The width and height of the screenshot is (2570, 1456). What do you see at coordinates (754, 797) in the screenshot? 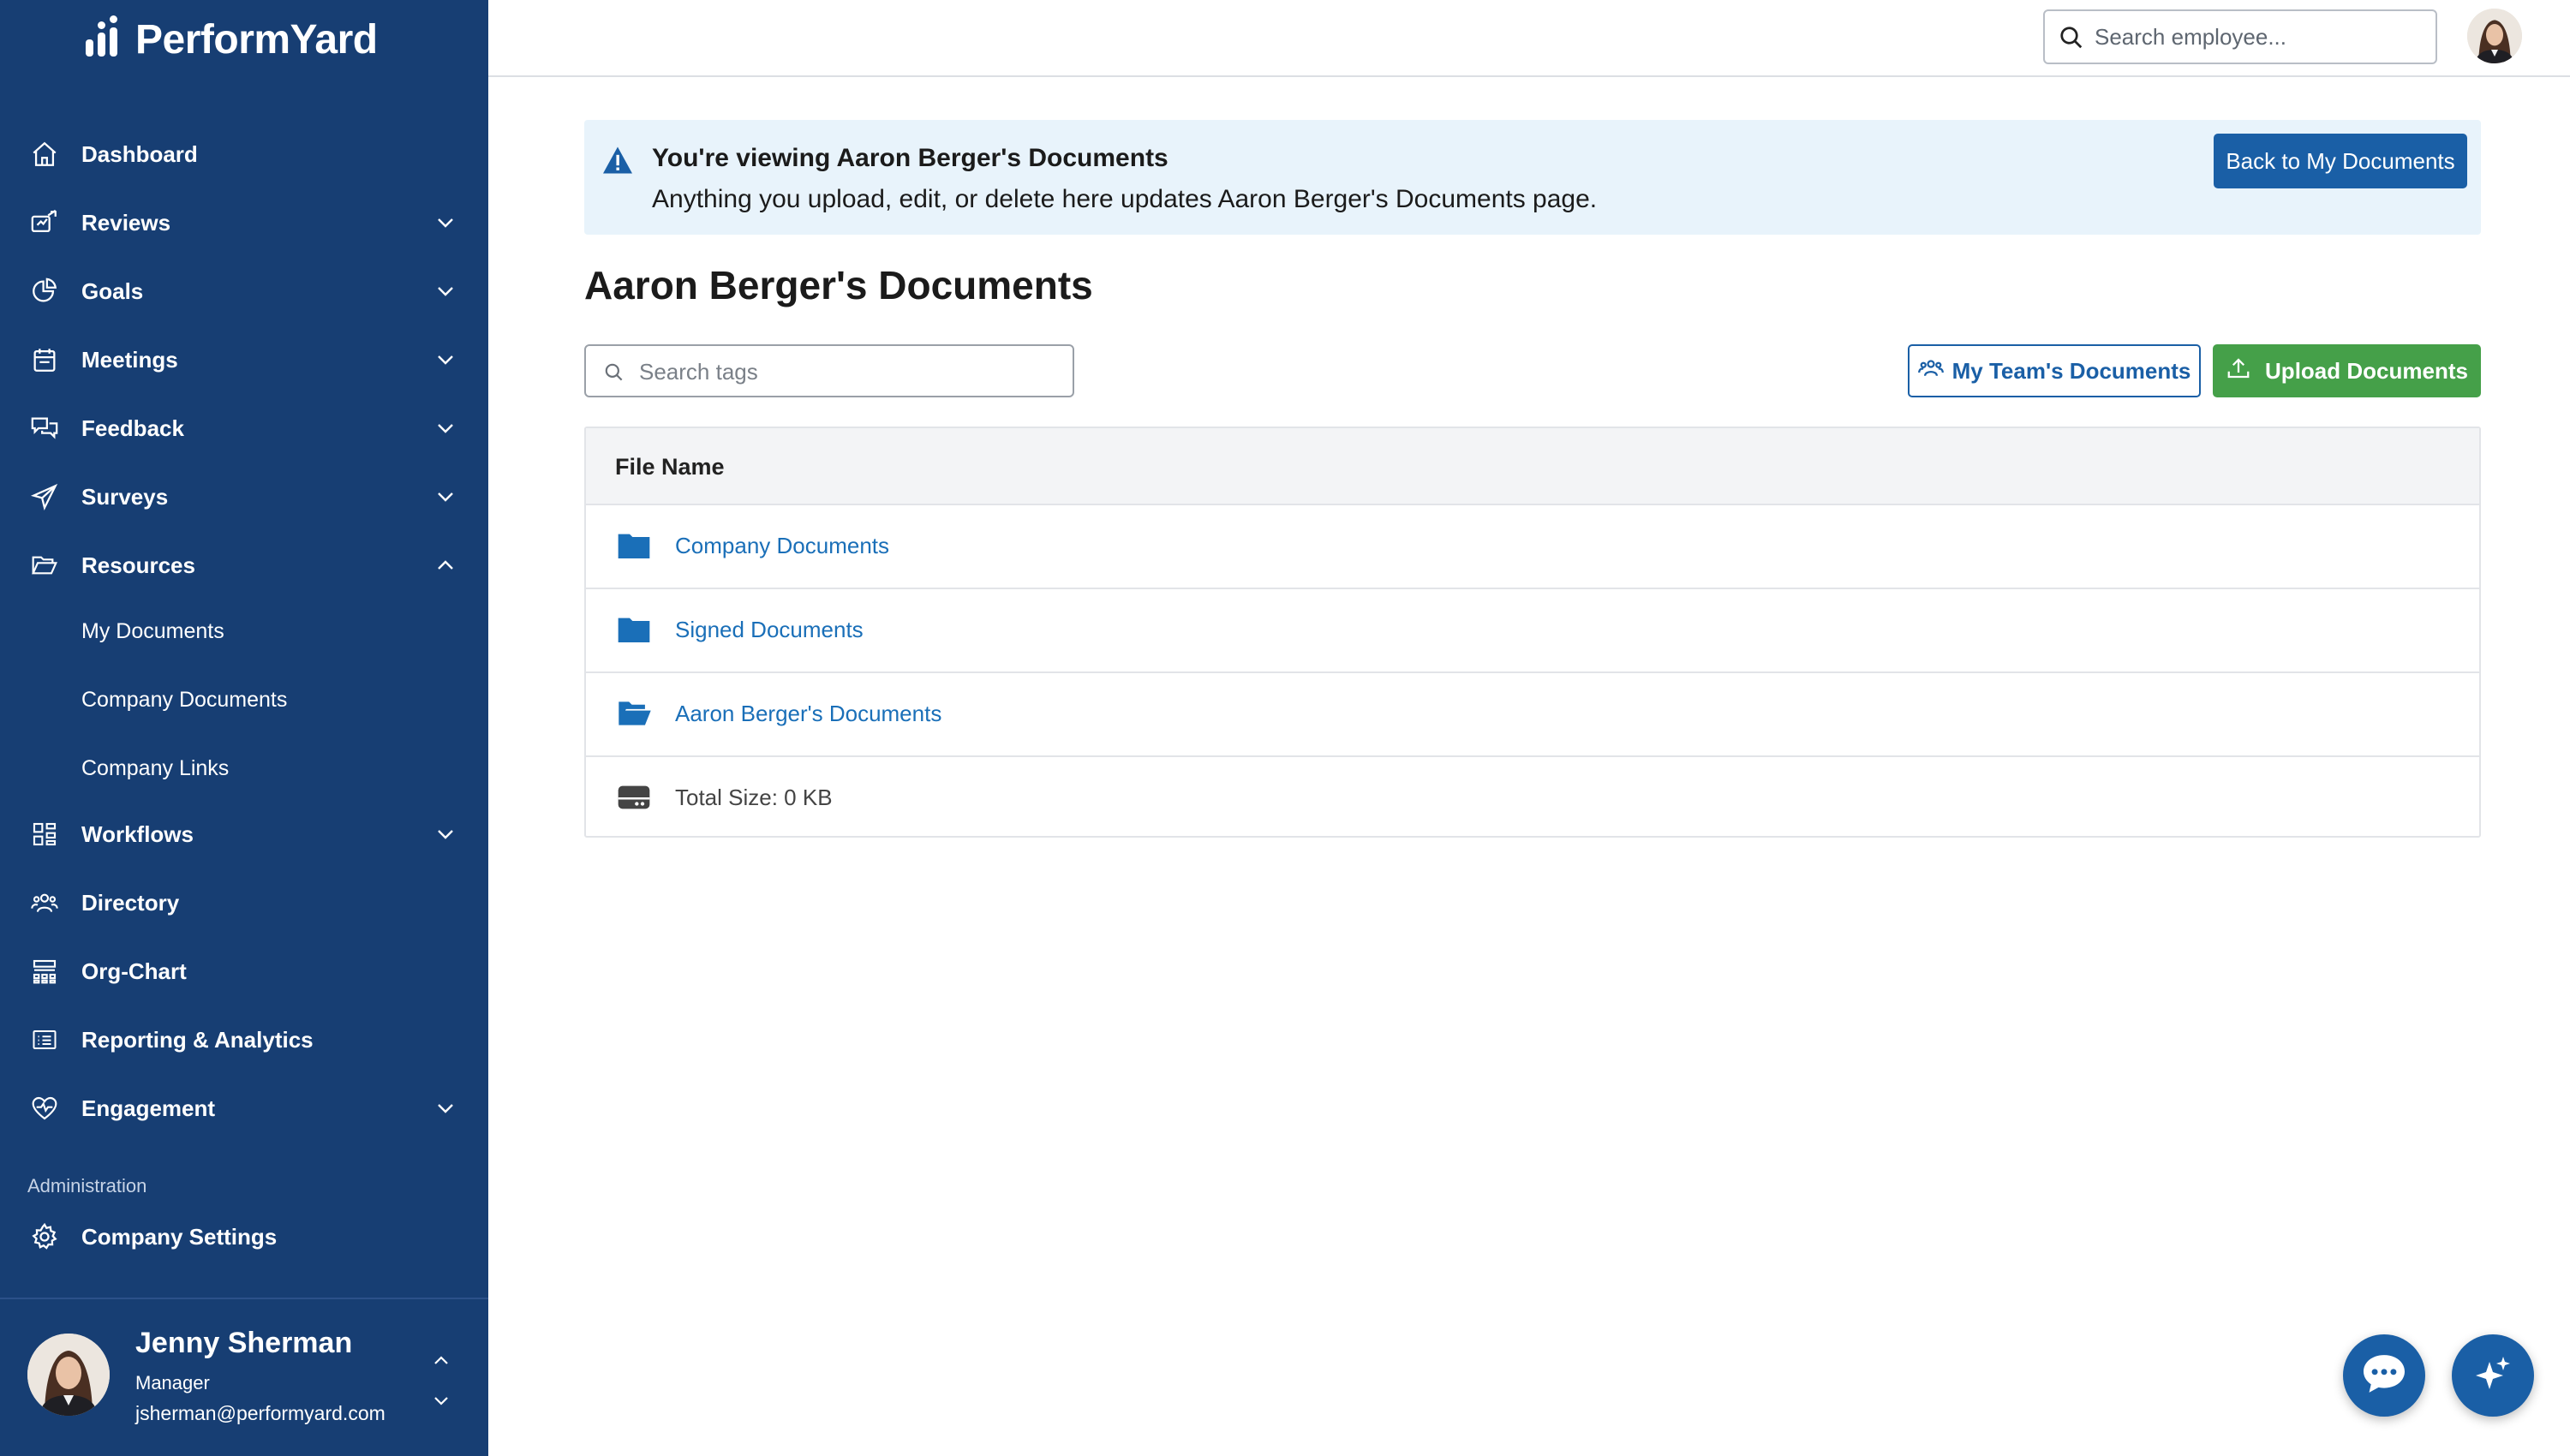
I see `total-size-label: Total Size: 0 KB` at bounding box center [754, 797].